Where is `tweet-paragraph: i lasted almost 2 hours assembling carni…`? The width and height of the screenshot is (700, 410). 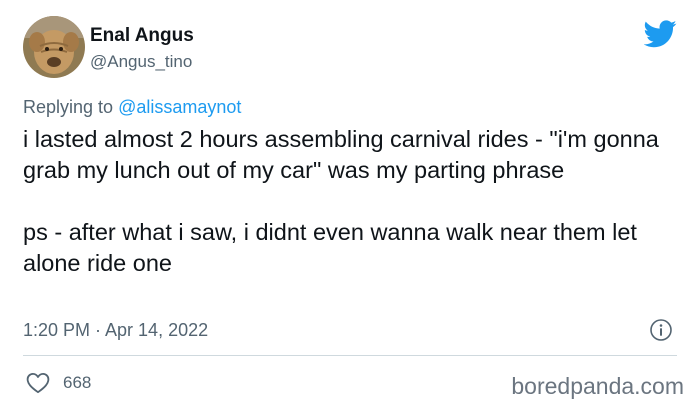 tweet-paragraph: i lasted almost 2 hours assembling carni… is located at coordinates (341, 154).